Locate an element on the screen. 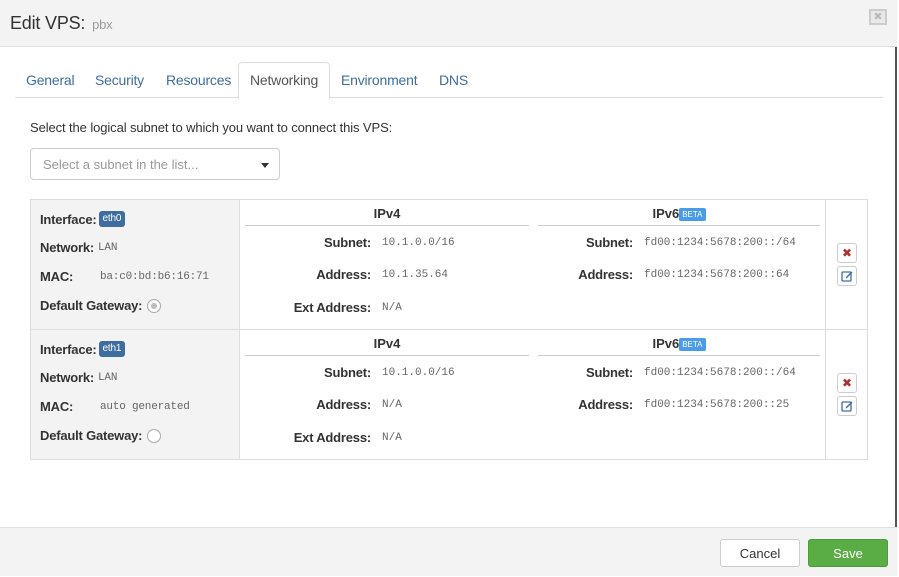  close-icon: ✖ is located at coordinates (878, 16).